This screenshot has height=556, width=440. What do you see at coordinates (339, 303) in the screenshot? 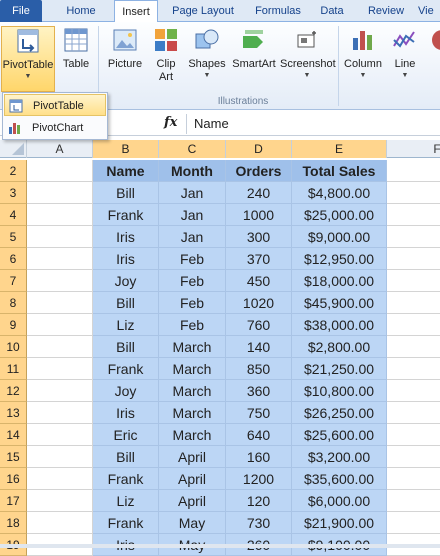
I see `cell-total-sales: $45,900.00` at bounding box center [339, 303].